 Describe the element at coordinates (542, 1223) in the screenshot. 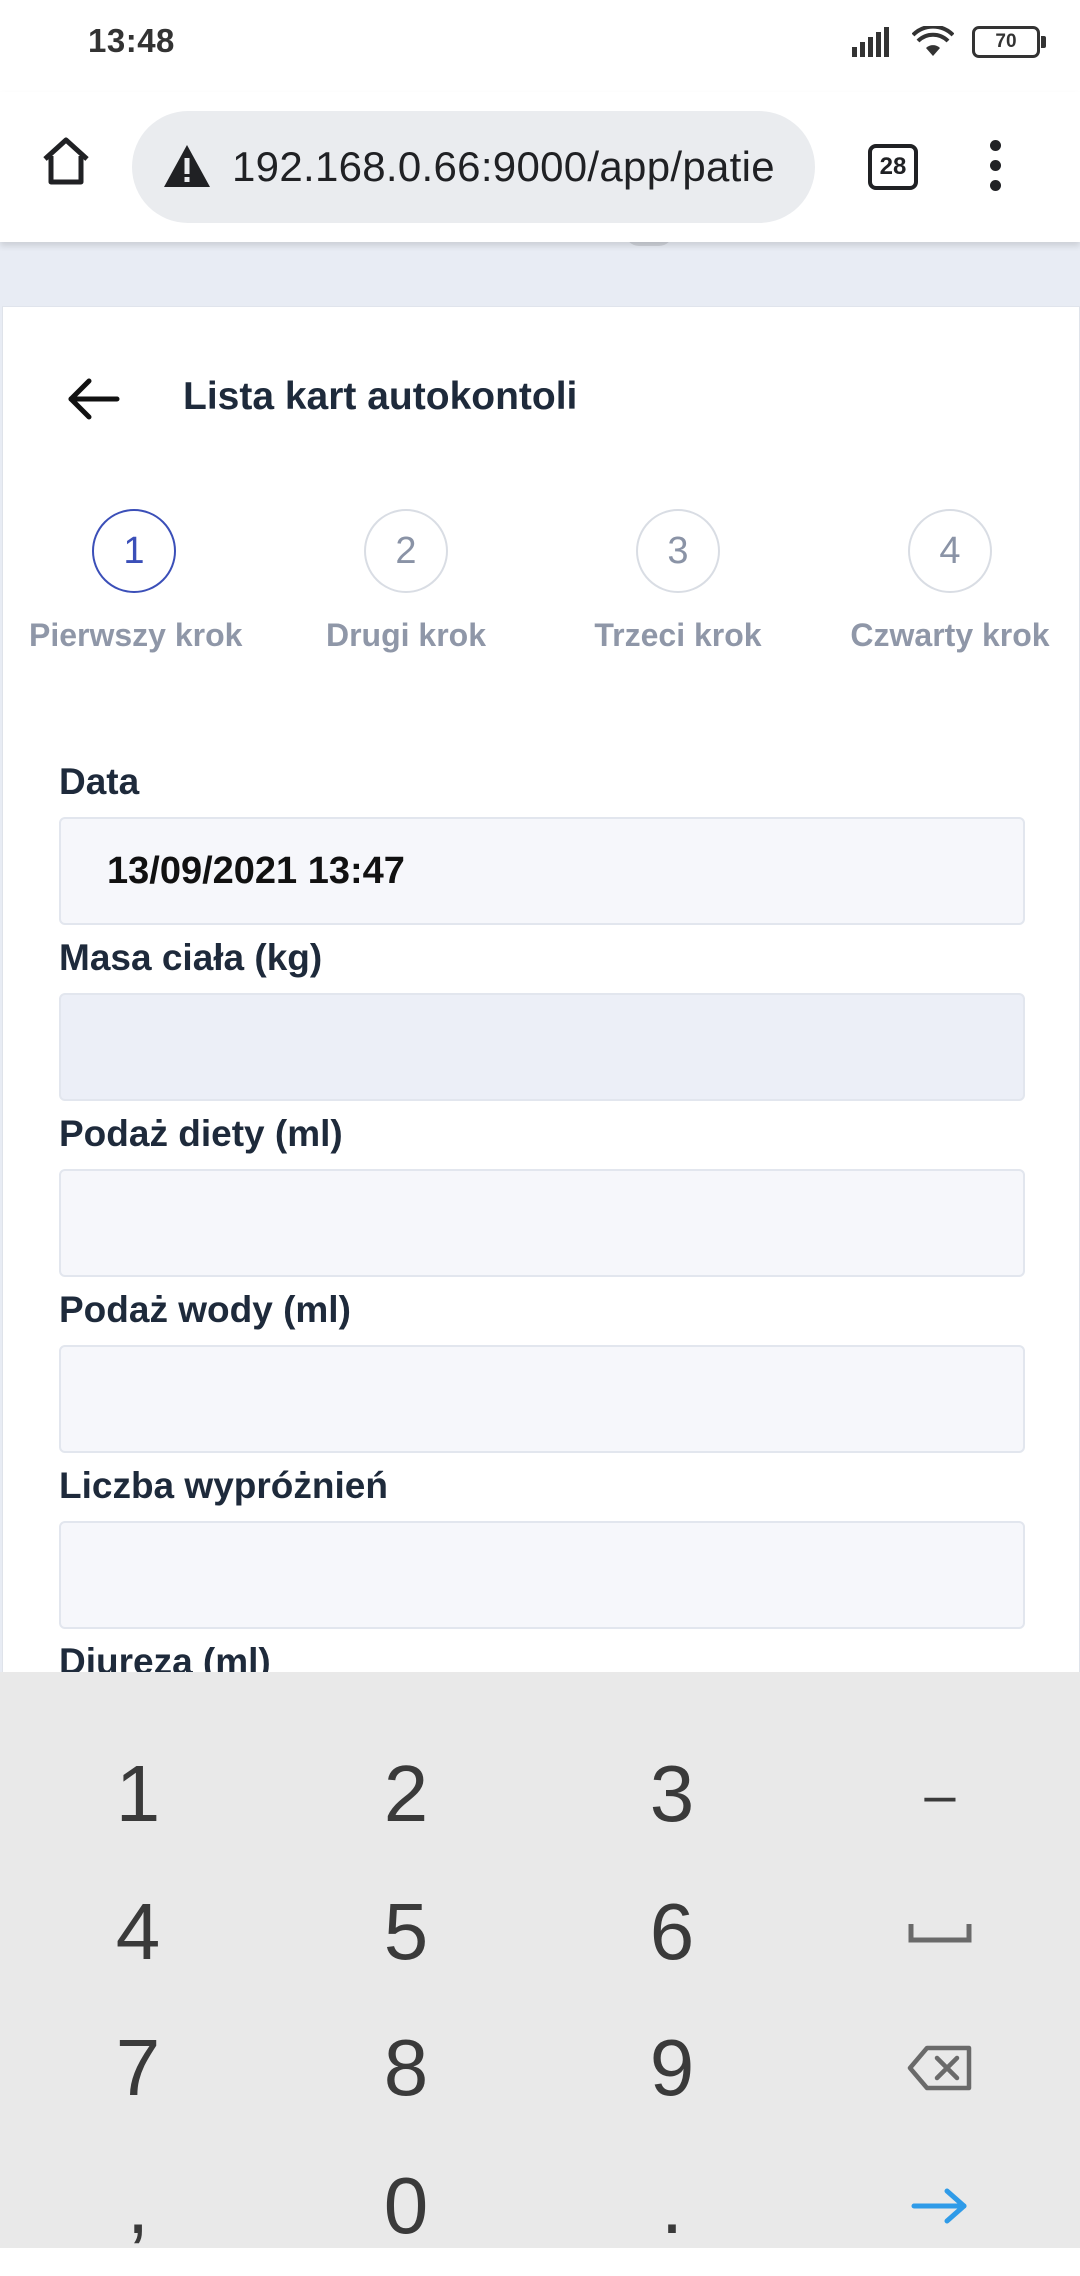

I see `diet-intake-field` at that location.